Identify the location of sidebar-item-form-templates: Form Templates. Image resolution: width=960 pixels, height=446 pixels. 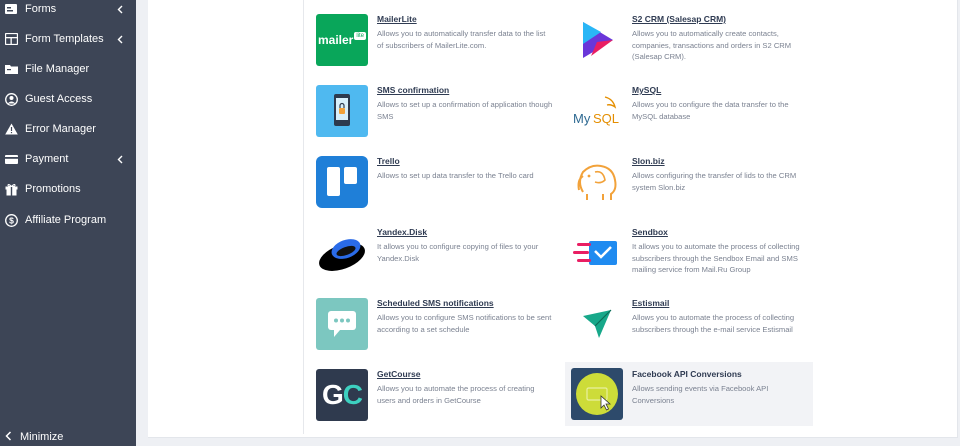
(68, 39).